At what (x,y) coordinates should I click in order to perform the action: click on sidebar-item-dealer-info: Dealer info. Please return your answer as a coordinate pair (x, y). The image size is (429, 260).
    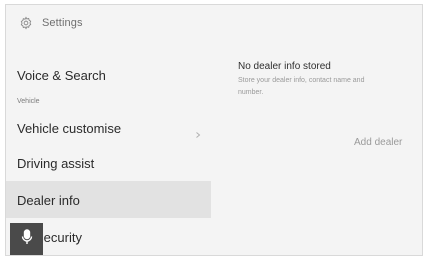
    Looking at the image, I should click on (108, 199).